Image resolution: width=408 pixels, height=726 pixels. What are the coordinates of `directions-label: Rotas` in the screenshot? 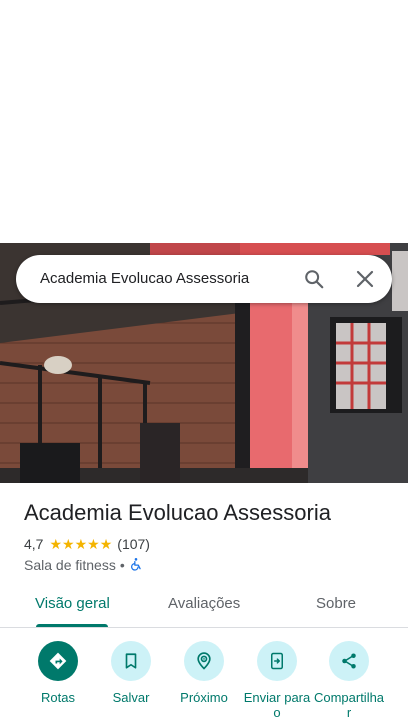 It's located at (58, 697).